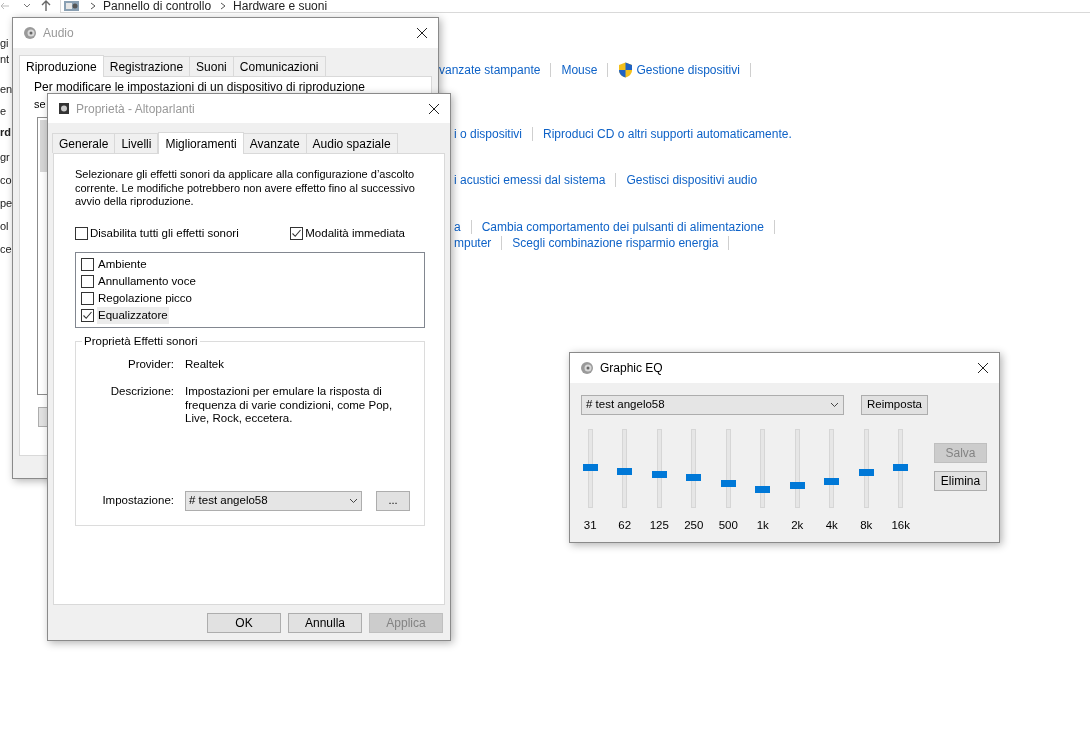 This screenshot has height=735, width=1090. What do you see at coordinates (590, 525) in the screenshot?
I see `band-label: 31` at bounding box center [590, 525].